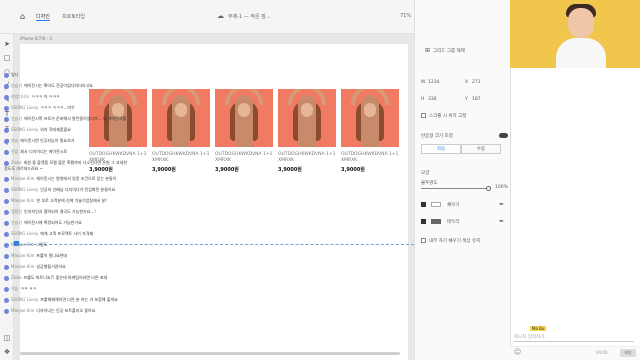 This screenshot has height=360, width=640. I want to click on responsive-toggle, so click(503, 135).